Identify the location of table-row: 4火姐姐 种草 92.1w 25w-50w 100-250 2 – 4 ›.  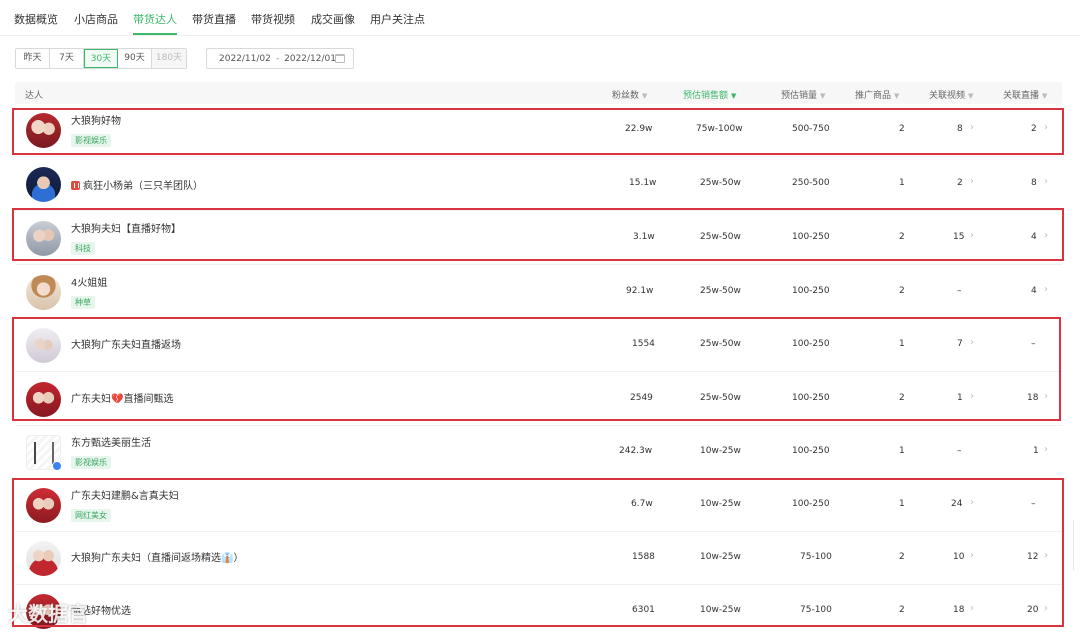
(538, 292).